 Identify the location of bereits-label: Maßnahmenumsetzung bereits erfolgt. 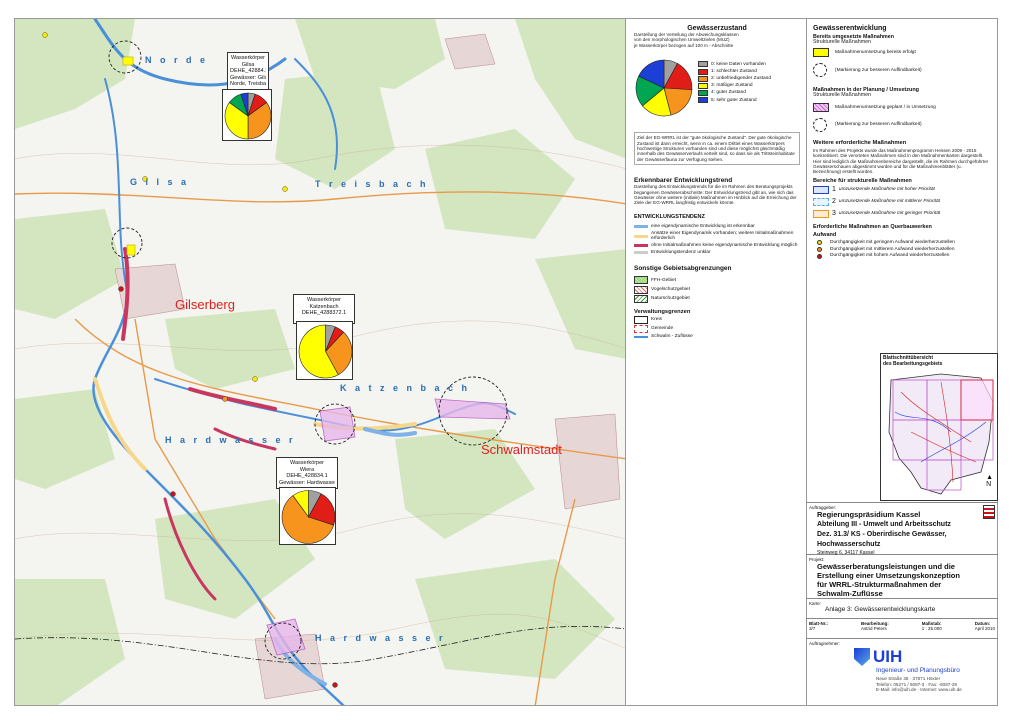
(875, 53).